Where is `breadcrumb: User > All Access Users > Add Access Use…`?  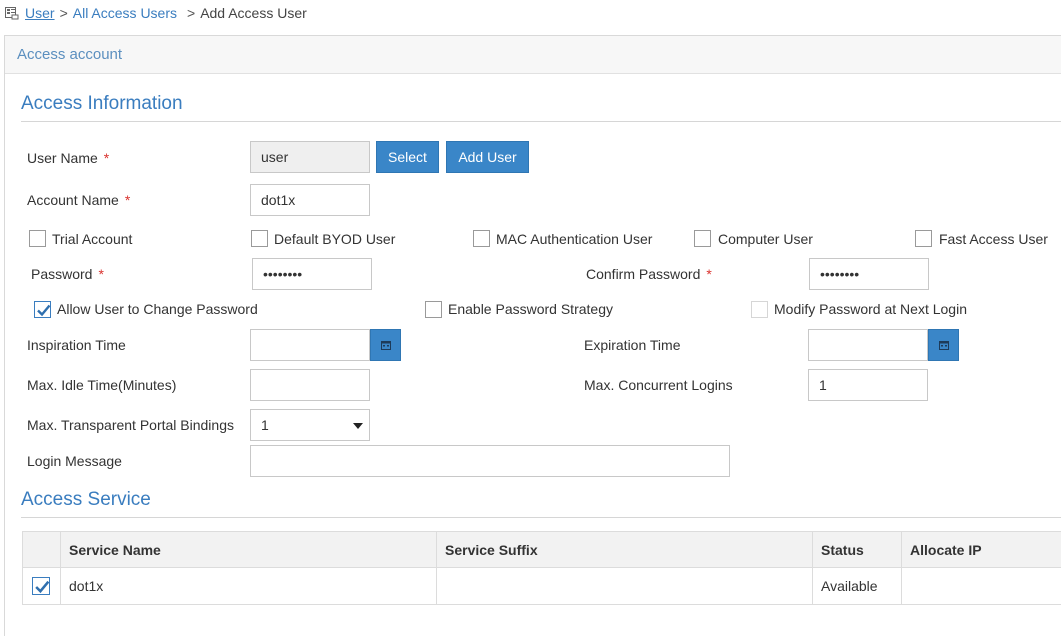 breadcrumb: User > All Access Users > Add Access Use… is located at coordinates (156, 13).